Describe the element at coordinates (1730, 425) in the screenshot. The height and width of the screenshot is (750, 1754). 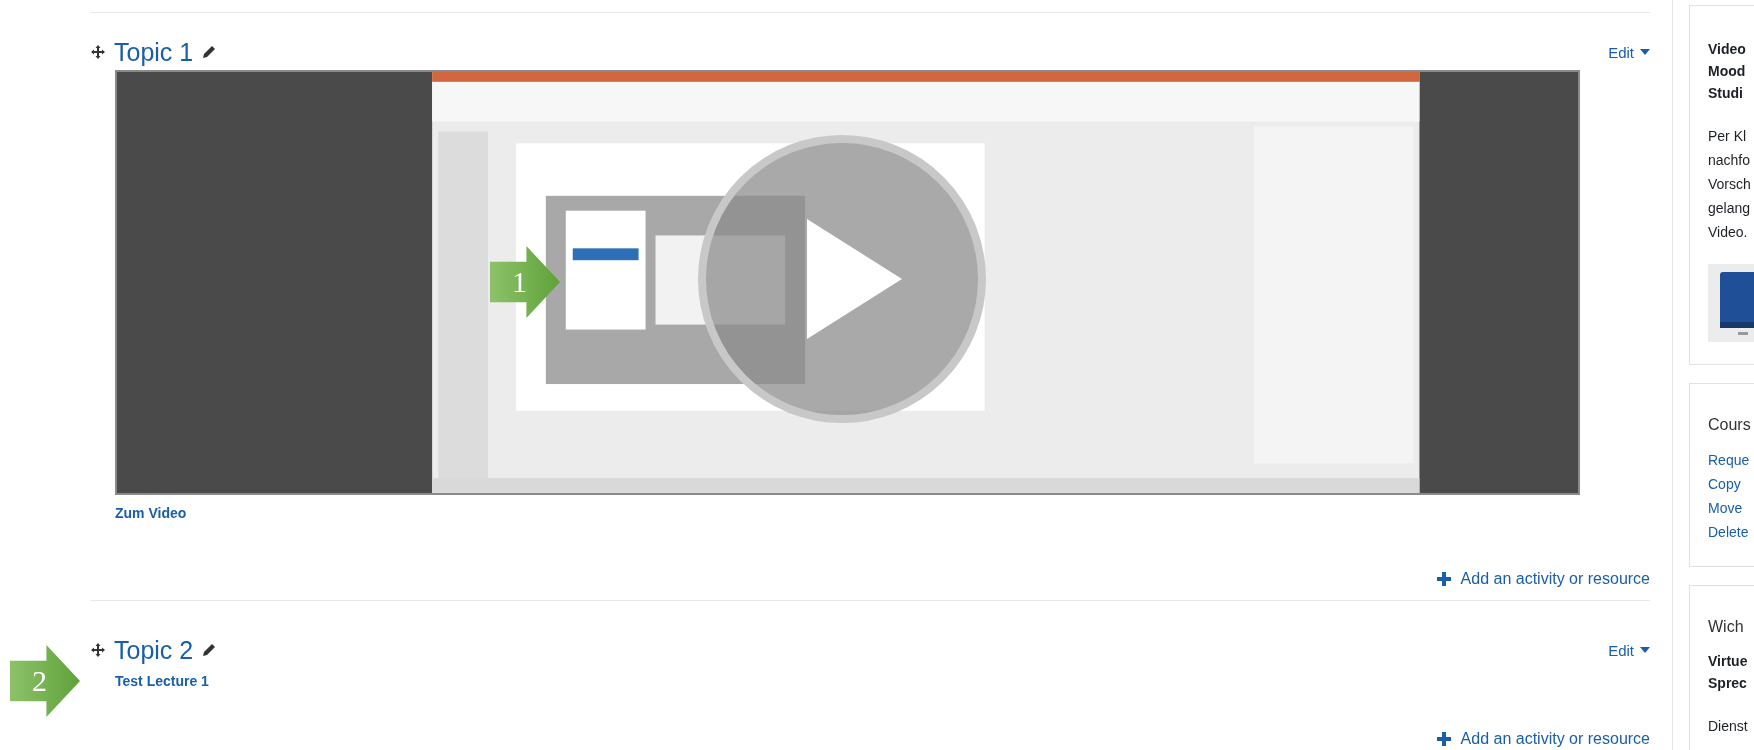
I see `block-title: Cours` at that location.